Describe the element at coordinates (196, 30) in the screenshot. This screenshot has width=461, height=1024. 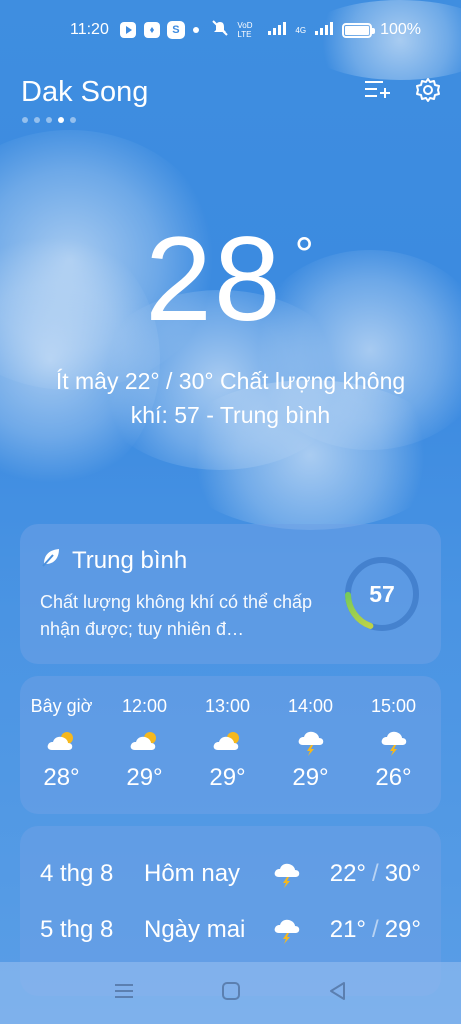
I see `notification-dot-icon` at that location.